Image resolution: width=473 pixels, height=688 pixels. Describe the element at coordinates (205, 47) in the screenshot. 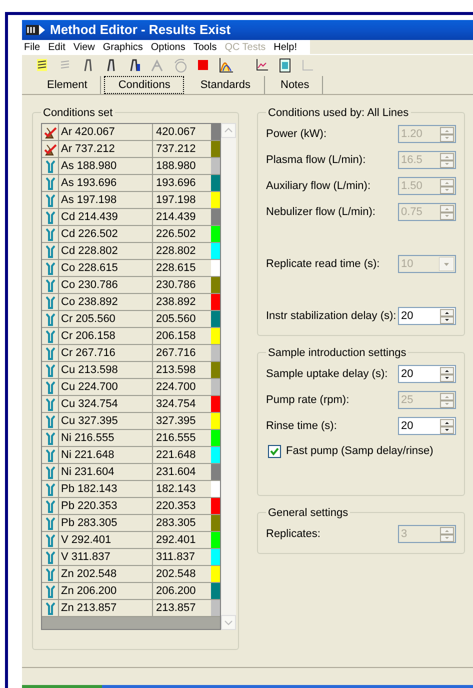

I see `menu-item: Tools` at that location.